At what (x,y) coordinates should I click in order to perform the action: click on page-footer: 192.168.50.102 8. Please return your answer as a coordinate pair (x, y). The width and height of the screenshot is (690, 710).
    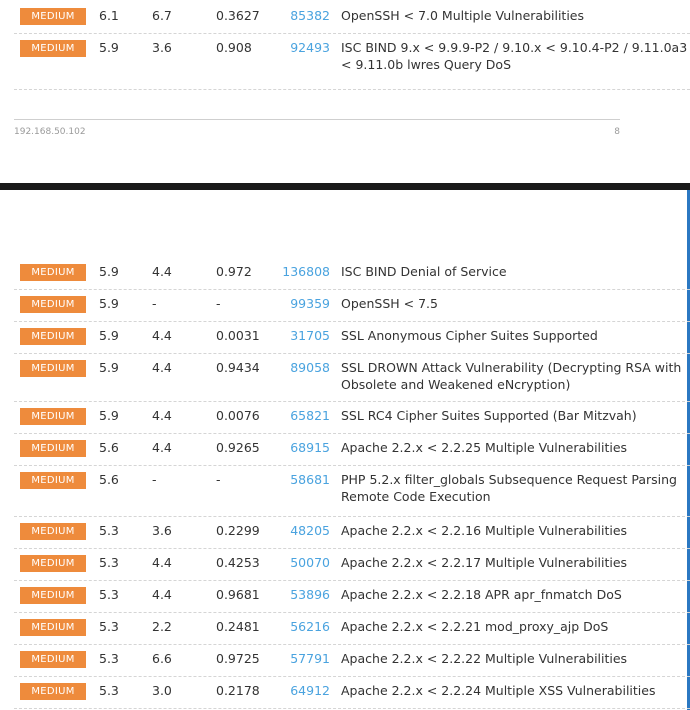
    Looking at the image, I should click on (317, 129).